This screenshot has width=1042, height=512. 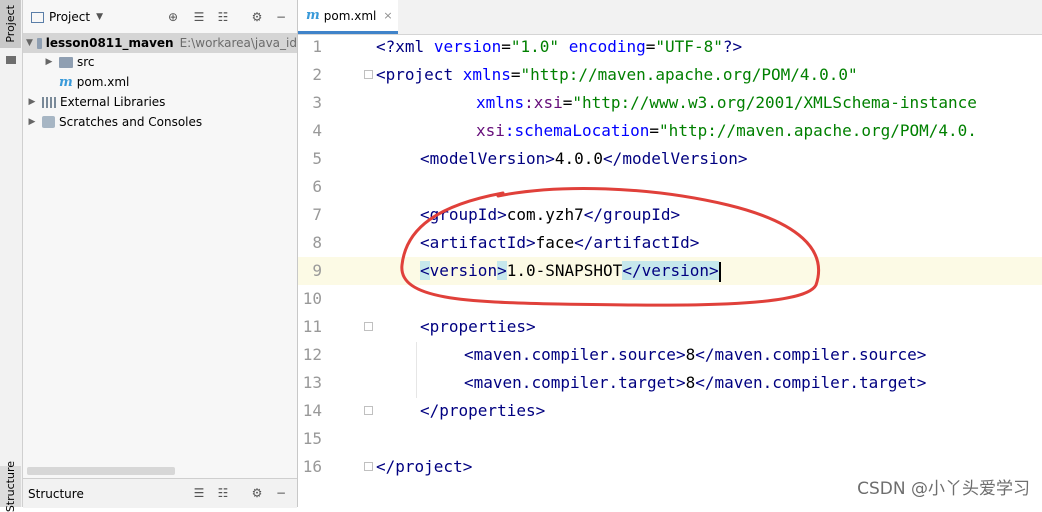 What do you see at coordinates (312, 438) in the screenshot?
I see `line-number: 15` at bounding box center [312, 438].